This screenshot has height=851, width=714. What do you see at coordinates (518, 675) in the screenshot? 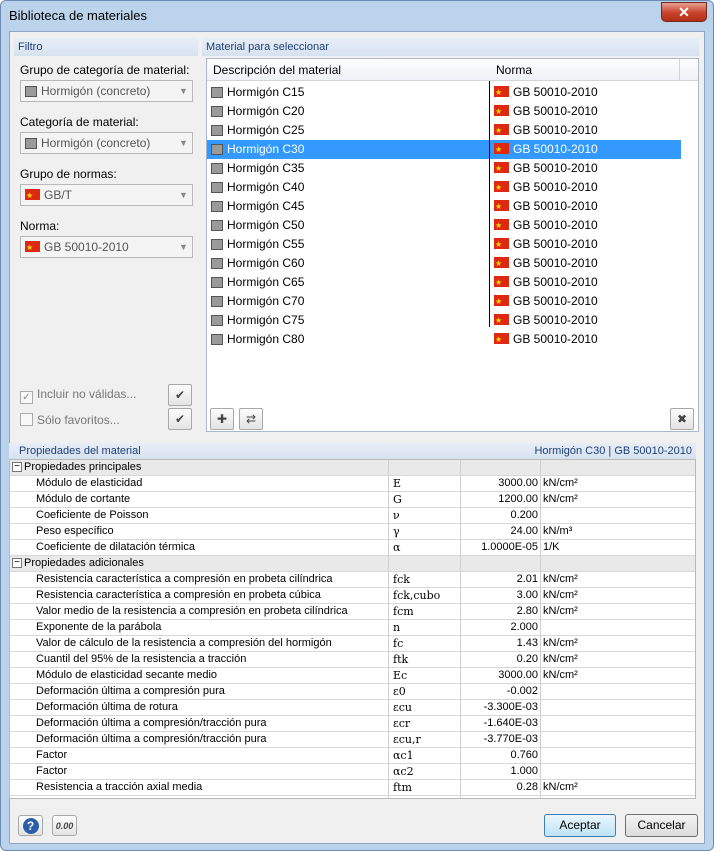
I see `property-value: 3000.00` at bounding box center [518, 675].